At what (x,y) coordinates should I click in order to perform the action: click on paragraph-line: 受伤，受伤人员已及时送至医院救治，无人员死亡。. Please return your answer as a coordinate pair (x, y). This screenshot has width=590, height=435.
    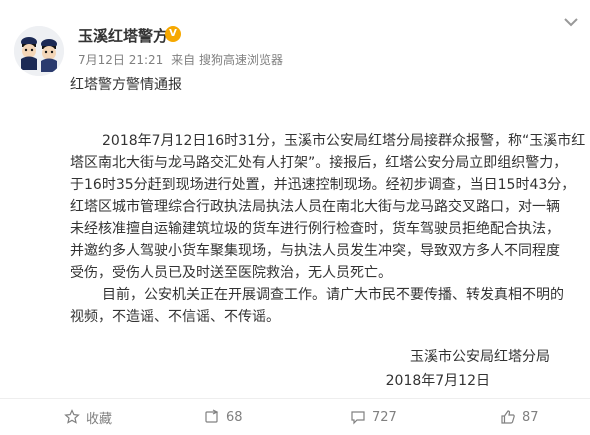
    Looking at the image, I should click on (231, 273).